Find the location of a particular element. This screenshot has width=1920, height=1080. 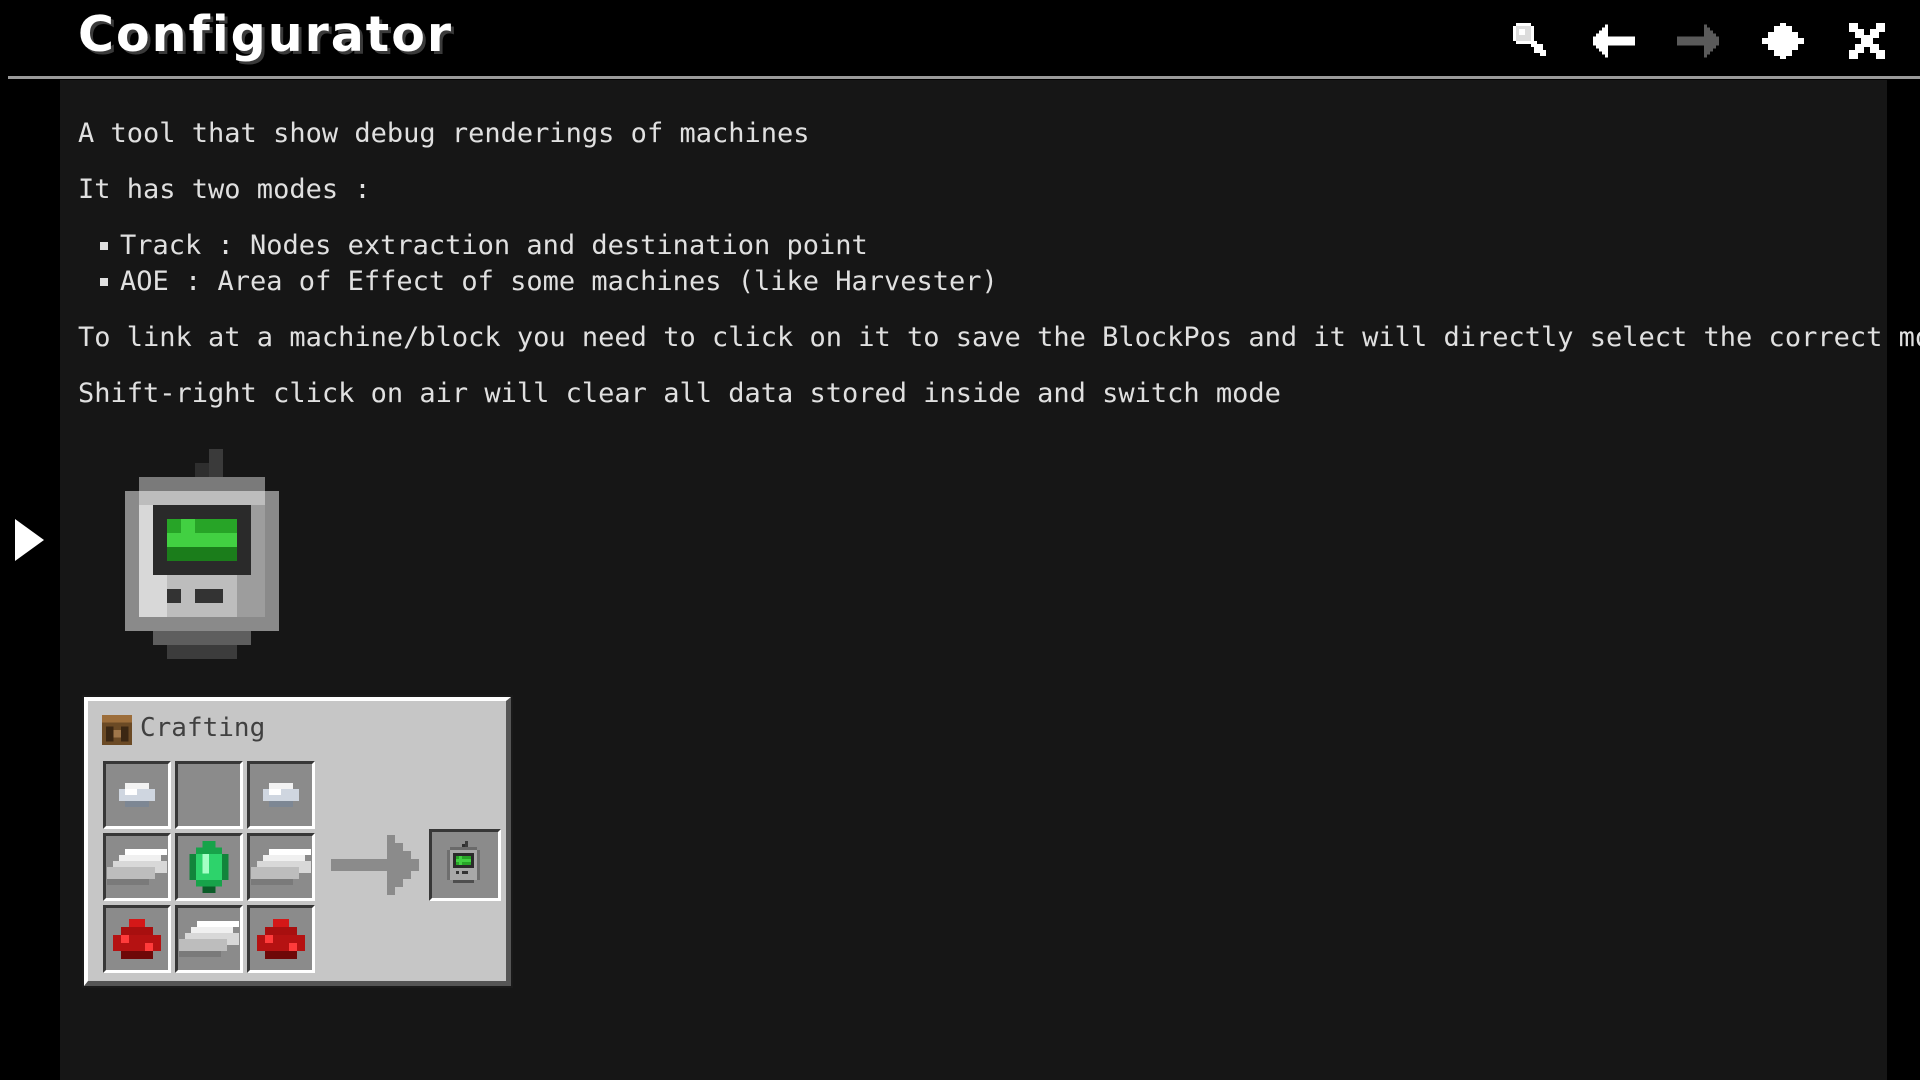

crafting-table-icon is located at coordinates (117, 730).